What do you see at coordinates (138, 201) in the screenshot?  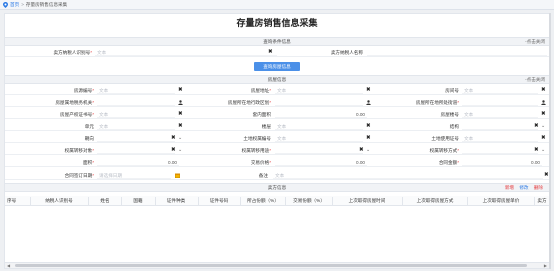 I see `column-header: 国籍` at bounding box center [138, 201].